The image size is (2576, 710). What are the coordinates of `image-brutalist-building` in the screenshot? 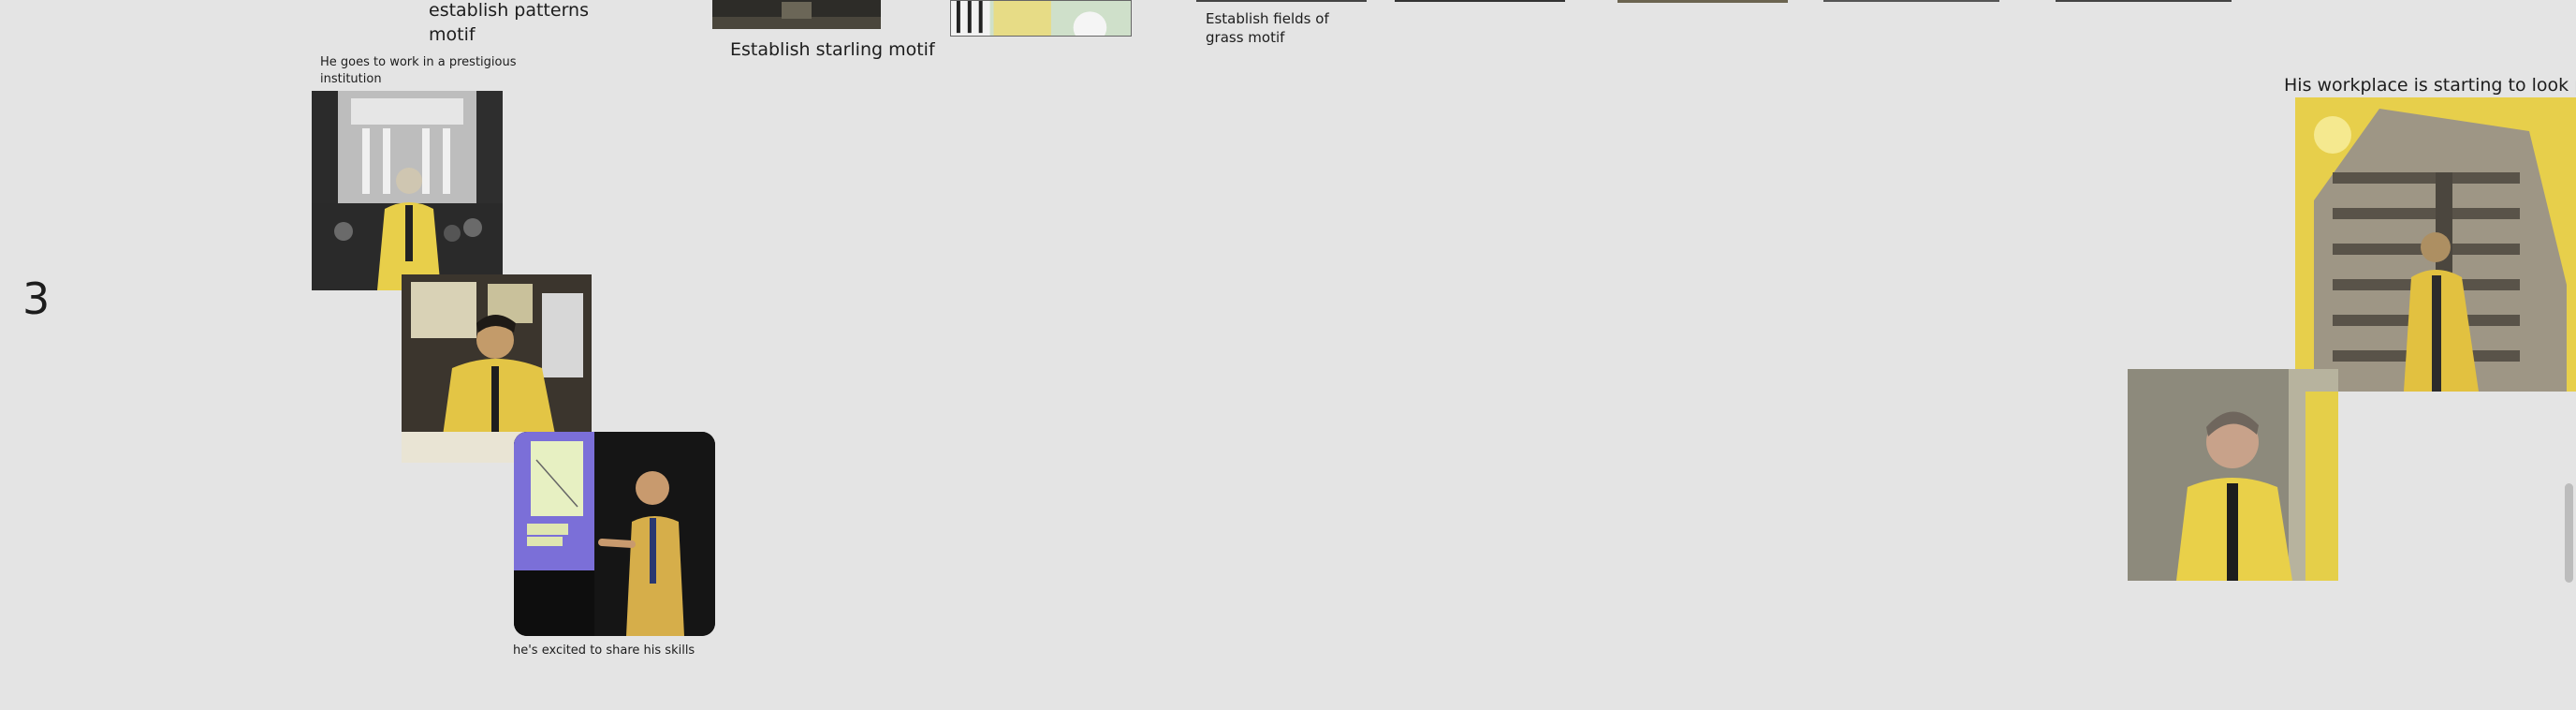 It's located at (2435, 244).